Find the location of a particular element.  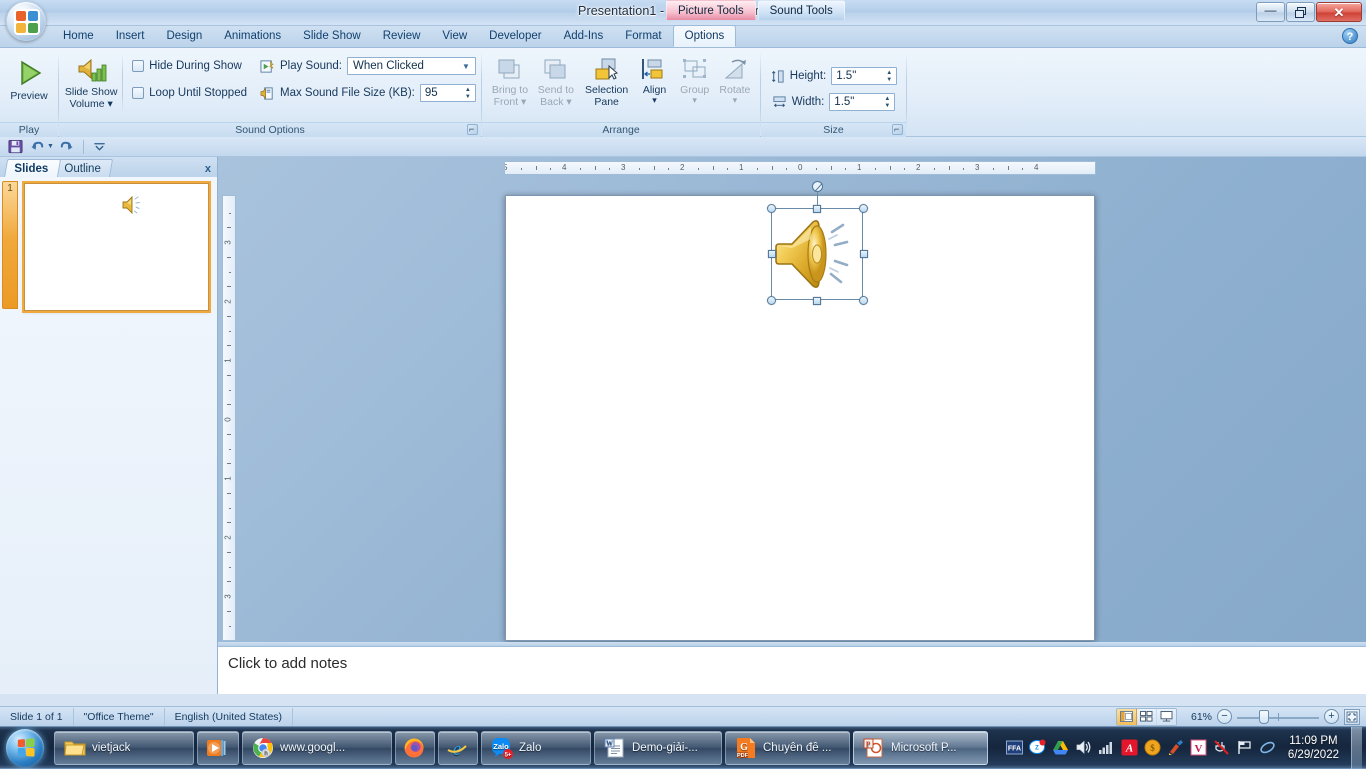

minimize-button: — is located at coordinates (1270, 12).